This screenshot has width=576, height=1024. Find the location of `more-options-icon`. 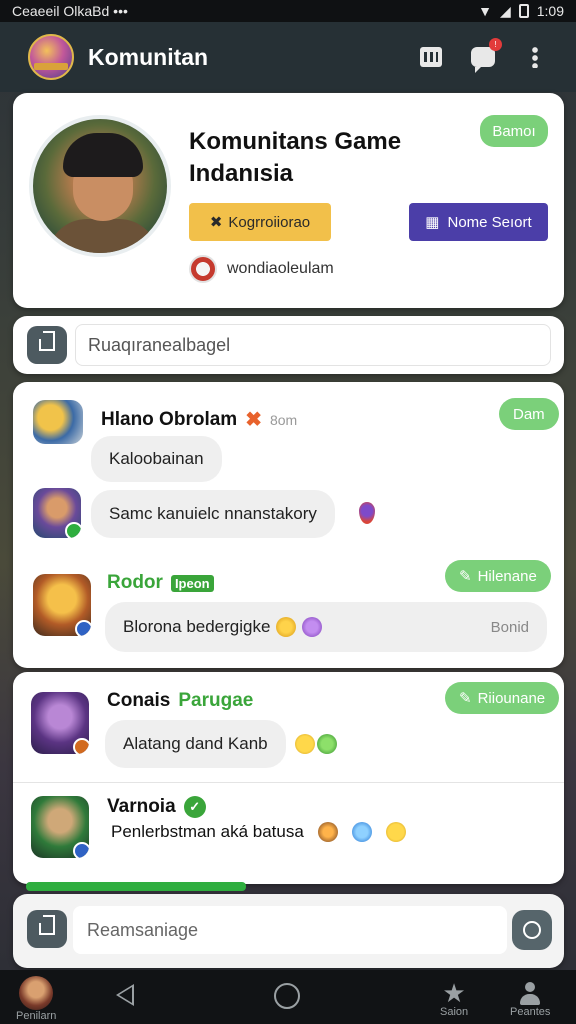

more-options-icon is located at coordinates (535, 57).